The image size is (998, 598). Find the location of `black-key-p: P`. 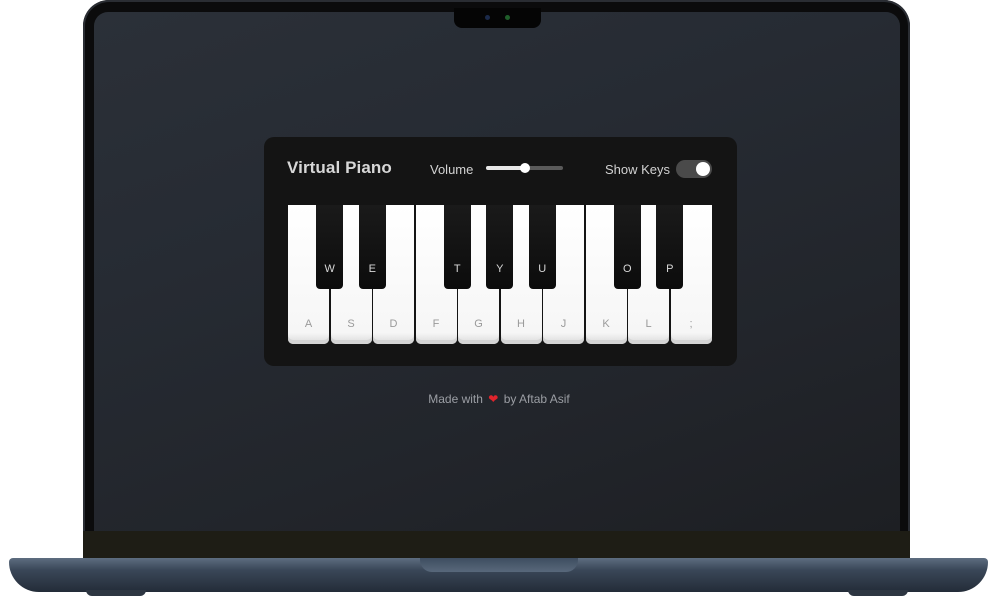

black-key-p: P is located at coordinates (670, 247).